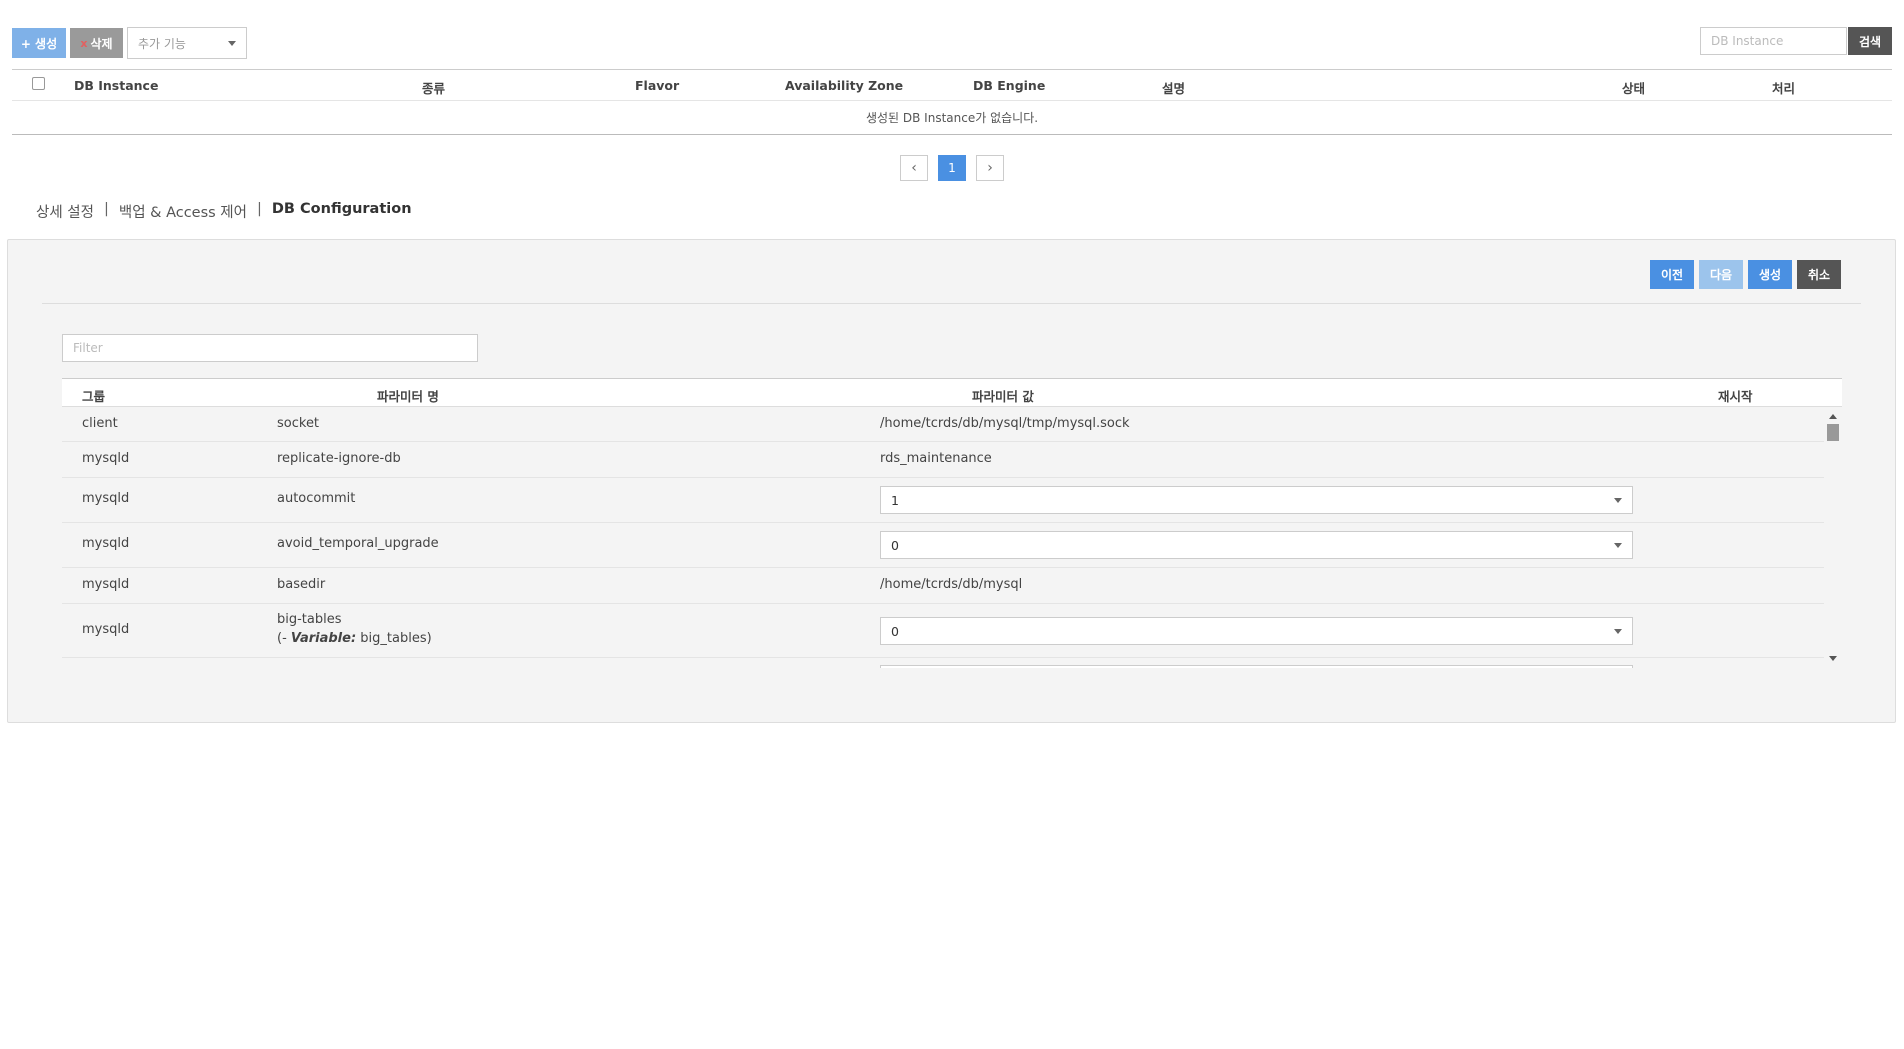  I want to click on row-name: big-tables, so click(309, 619).